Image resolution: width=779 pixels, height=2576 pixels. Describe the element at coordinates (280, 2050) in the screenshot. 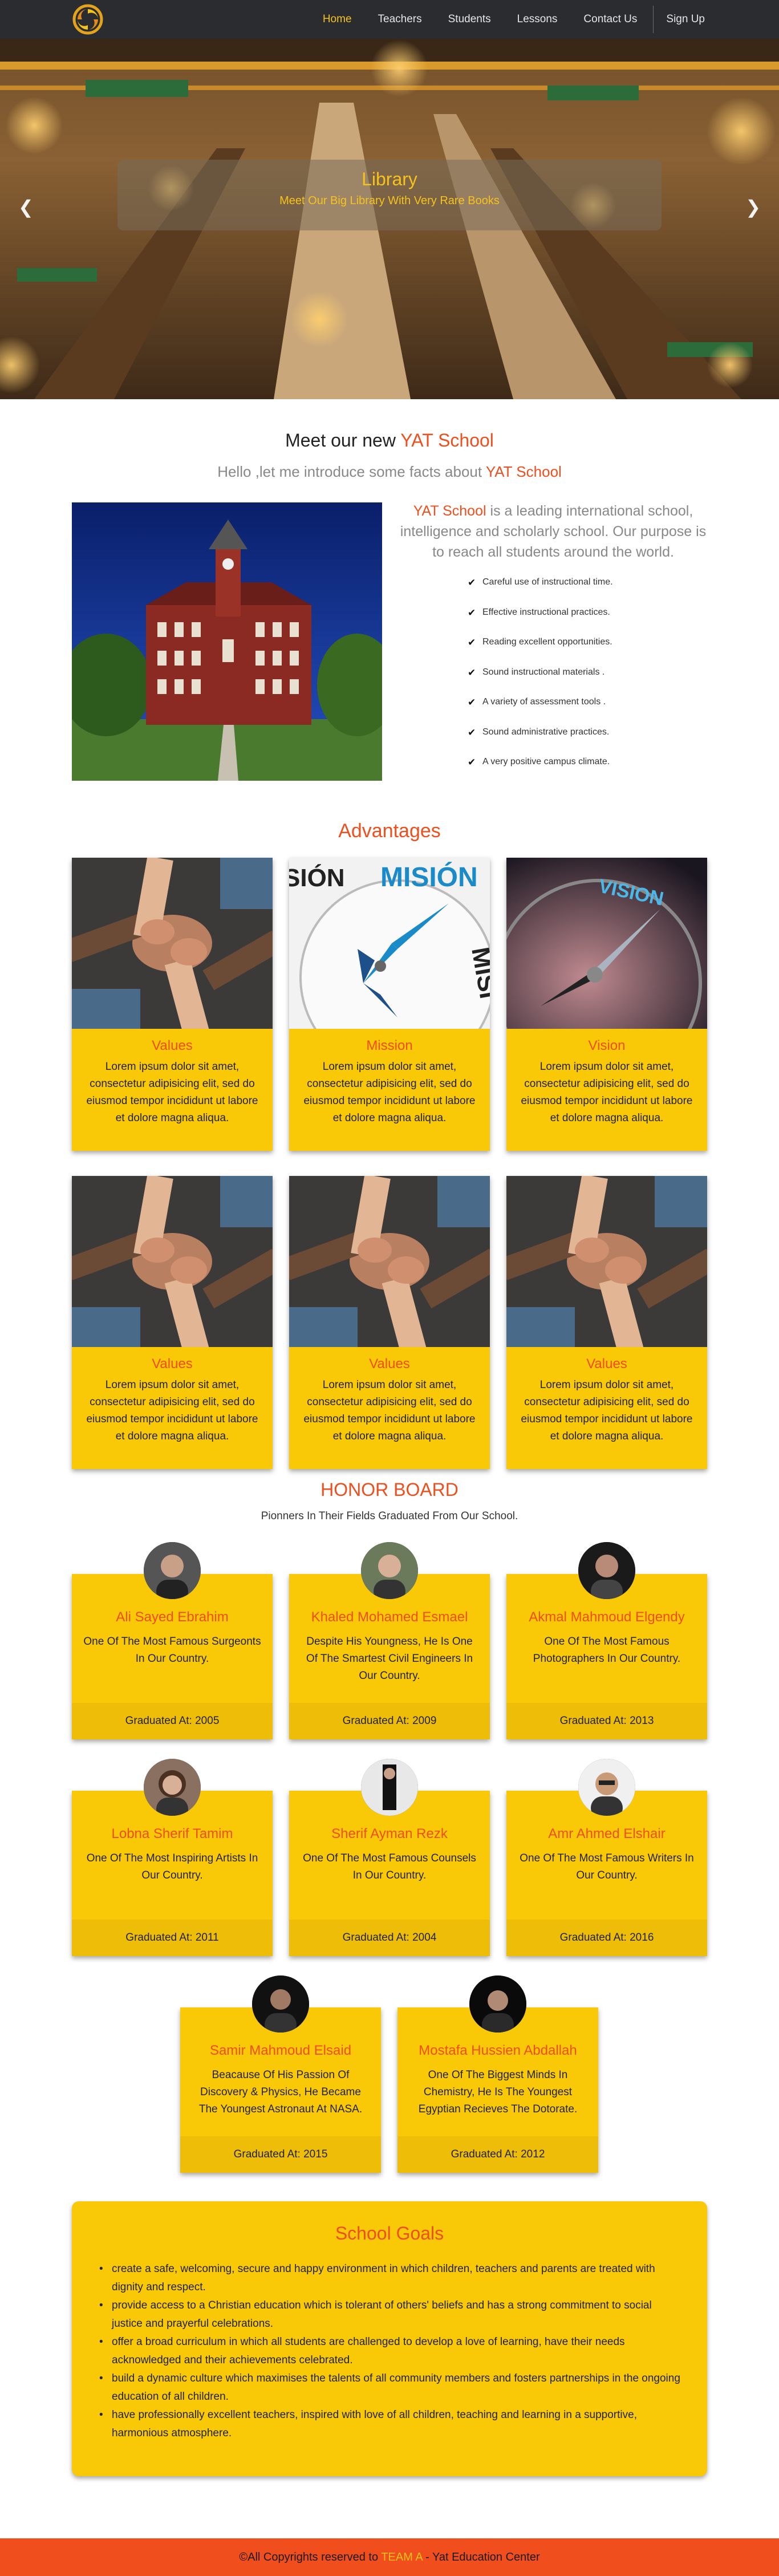

I see `honor-name: Samir Mahmoud Elsaid` at that location.